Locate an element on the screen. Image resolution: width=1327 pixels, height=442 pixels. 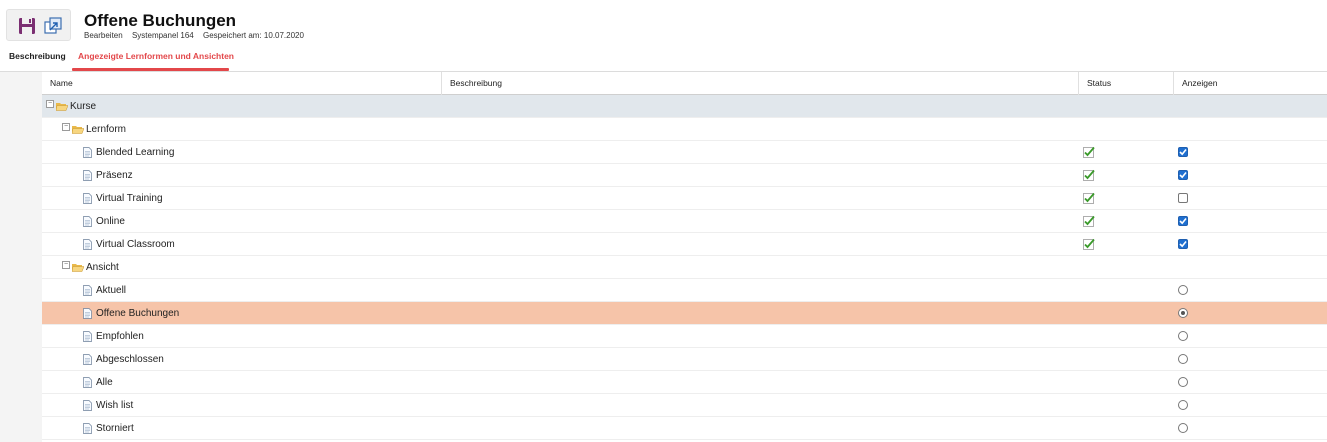
tree-row: Online is located at coordinates (684, 221).